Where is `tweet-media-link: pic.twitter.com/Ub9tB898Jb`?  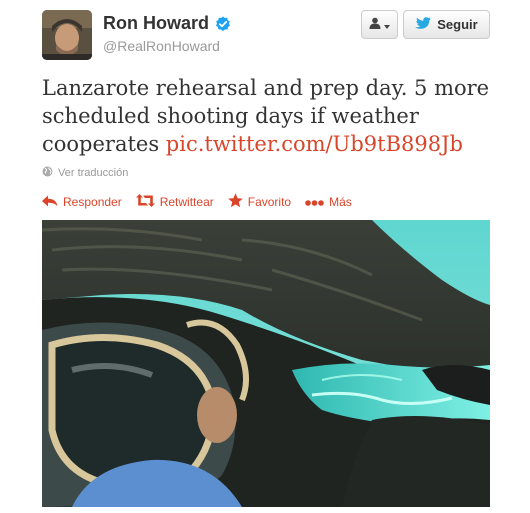 tweet-media-link: pic.twitter.com/Ub9tB898Jb is located at coordinates (314, 144).